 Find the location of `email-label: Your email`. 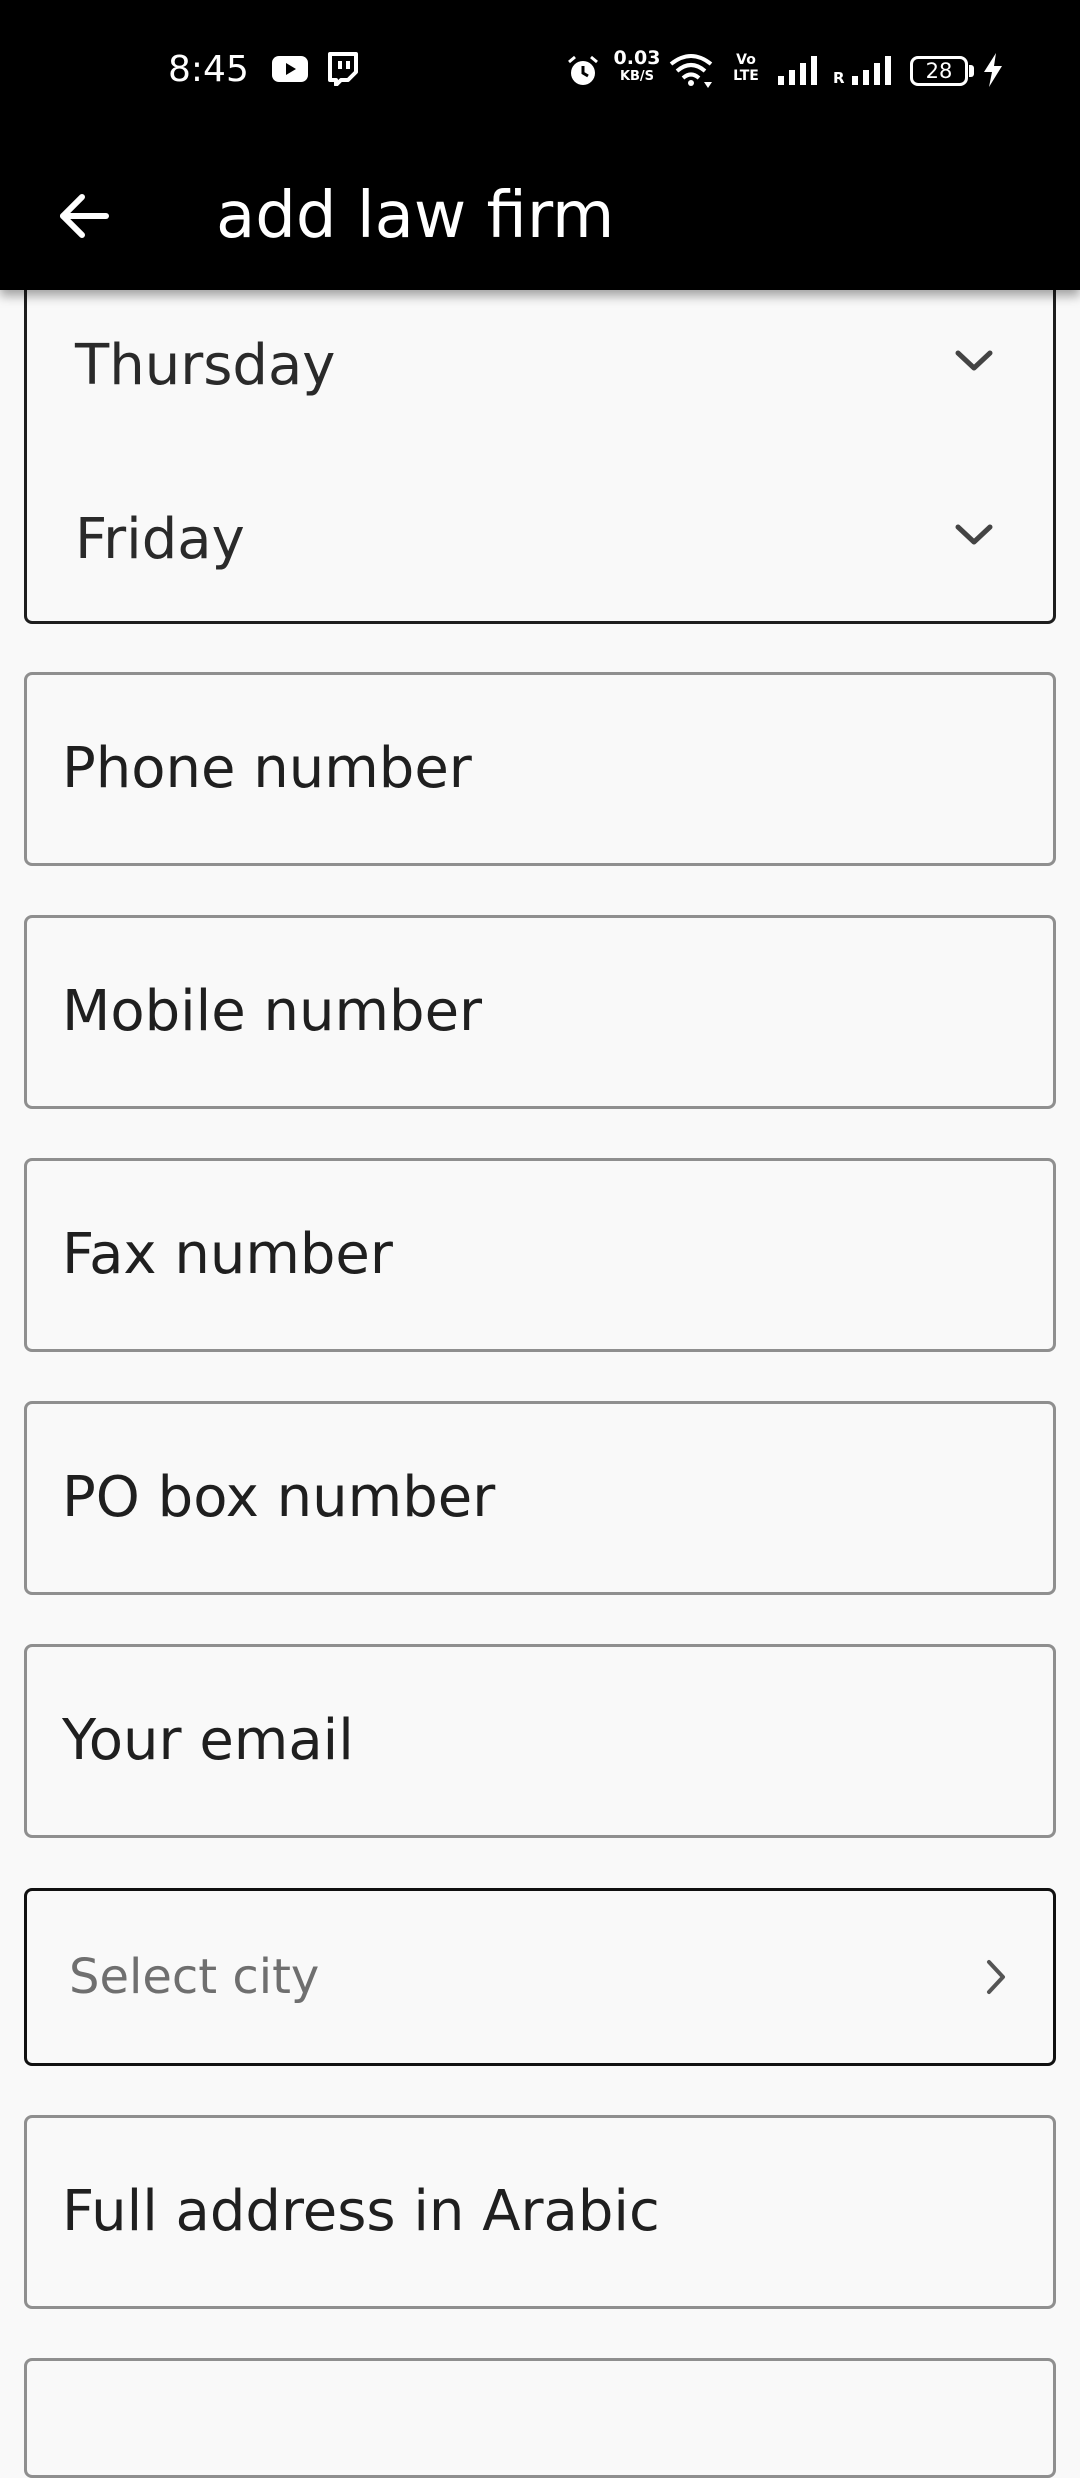

email-label: Your email is located at coordinates (208, 1740).